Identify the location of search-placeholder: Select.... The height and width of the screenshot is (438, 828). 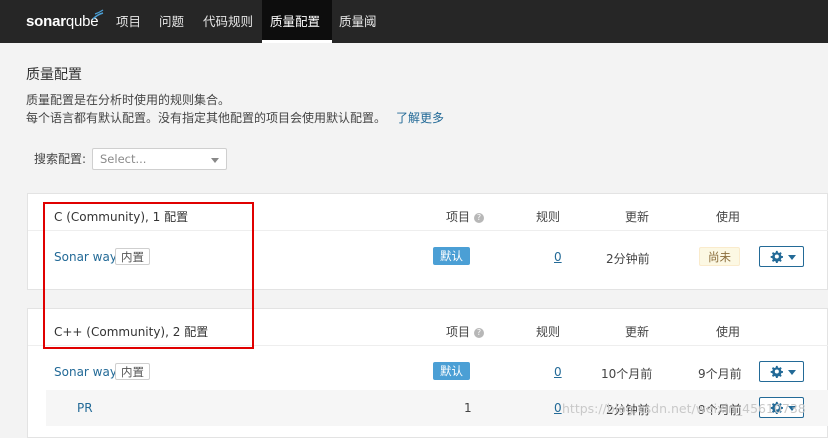
(123, 159).